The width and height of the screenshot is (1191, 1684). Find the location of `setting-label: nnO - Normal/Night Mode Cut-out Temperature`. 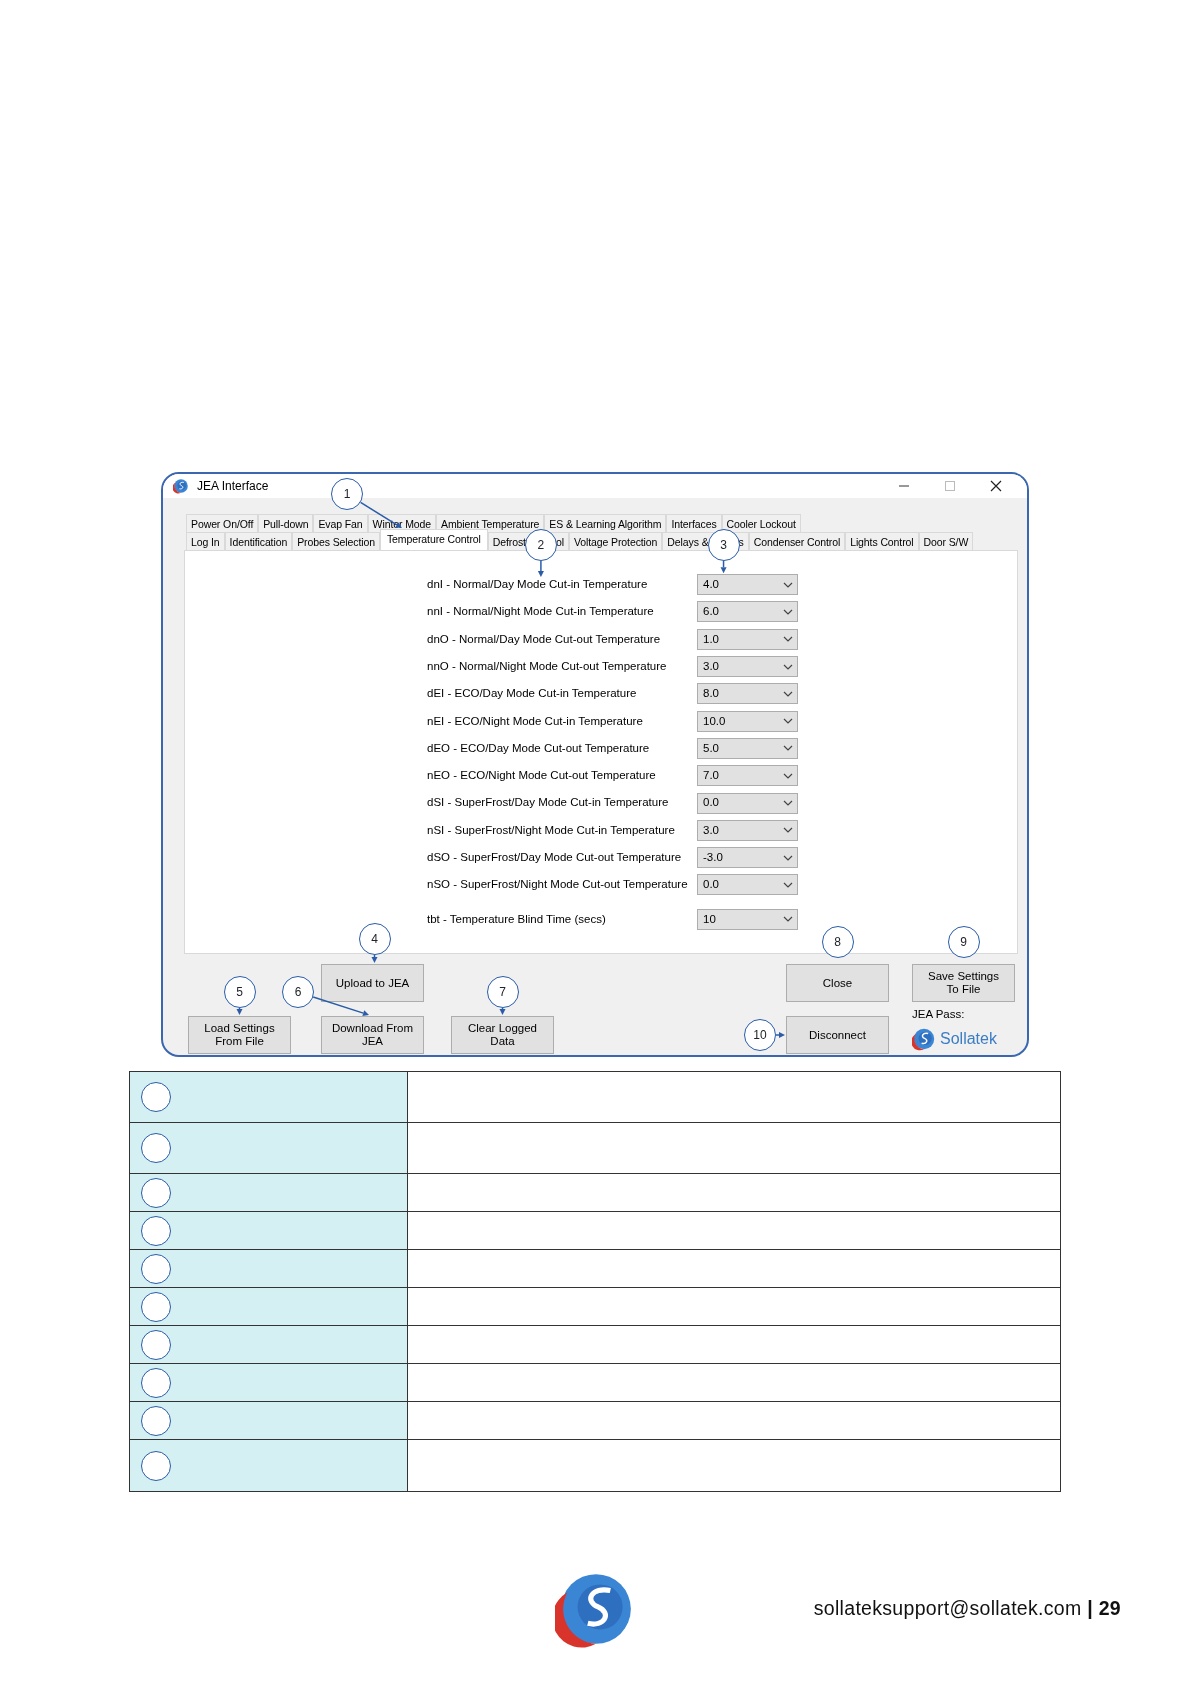

setting-label: nnO - Normal/Night Mode Cut-out Temperature is located at coordinates (547, 665).